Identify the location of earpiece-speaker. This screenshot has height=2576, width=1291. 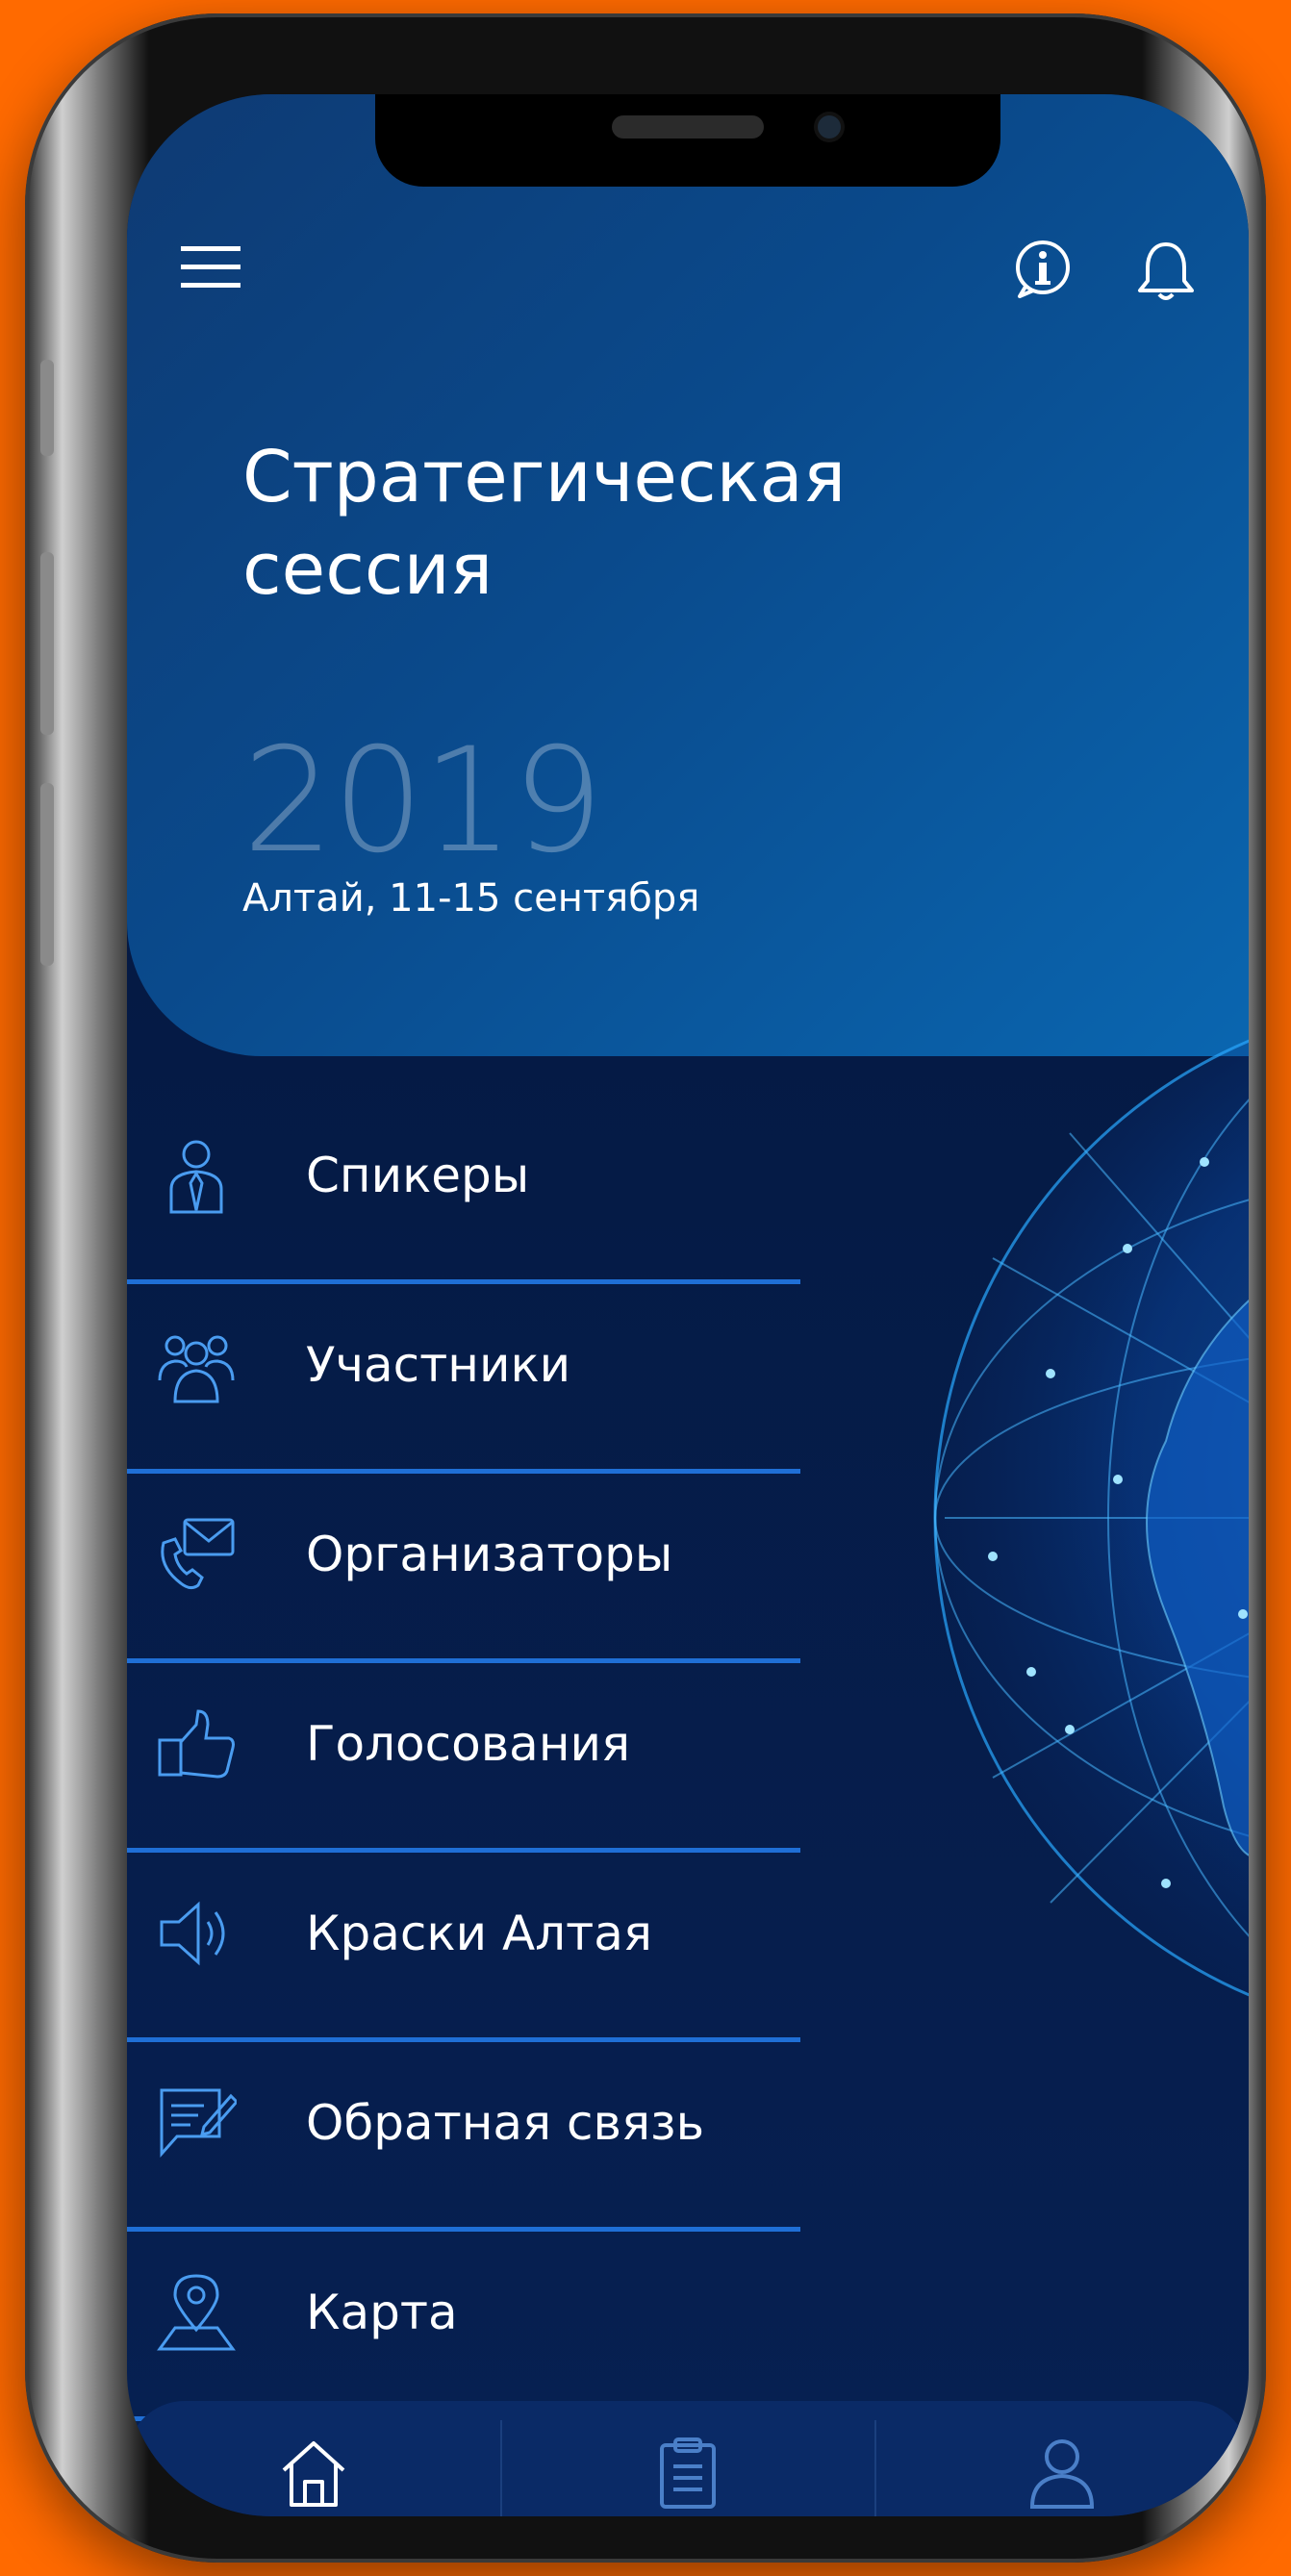
(688, 127).